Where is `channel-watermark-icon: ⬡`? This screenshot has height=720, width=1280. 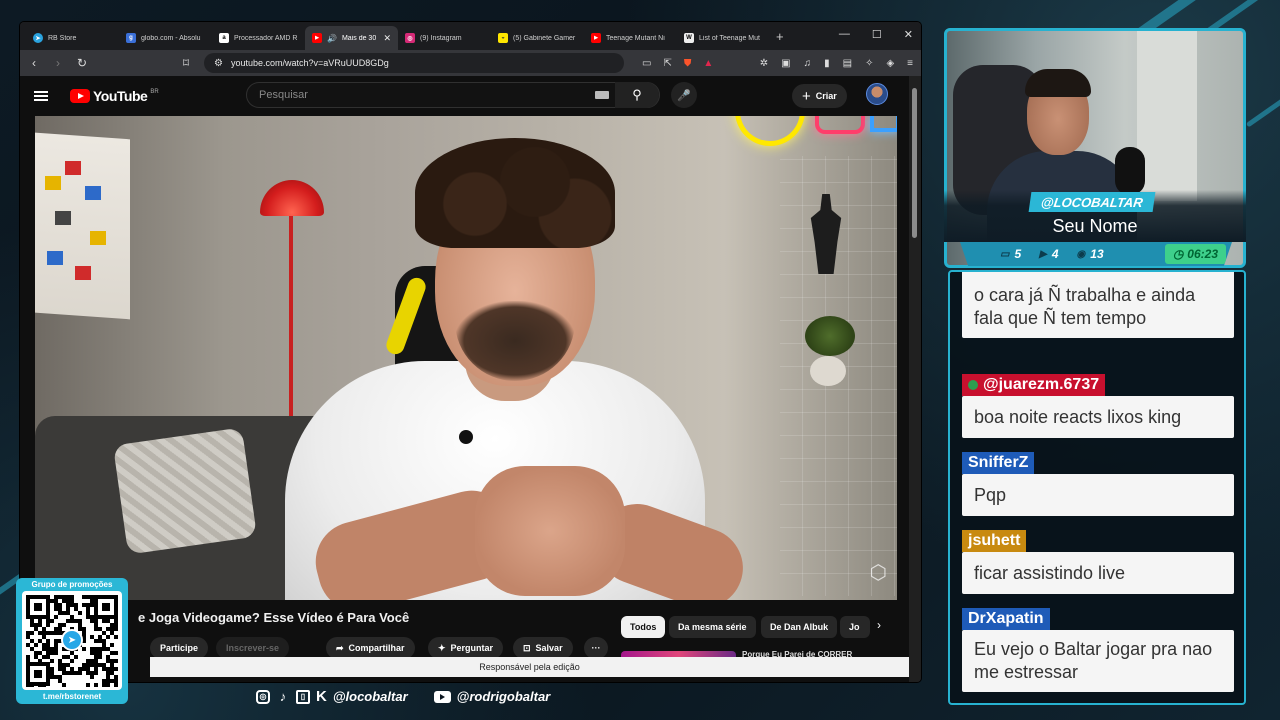 channel-watermark-icon: ⬡ is located at coordinates (878, 572).